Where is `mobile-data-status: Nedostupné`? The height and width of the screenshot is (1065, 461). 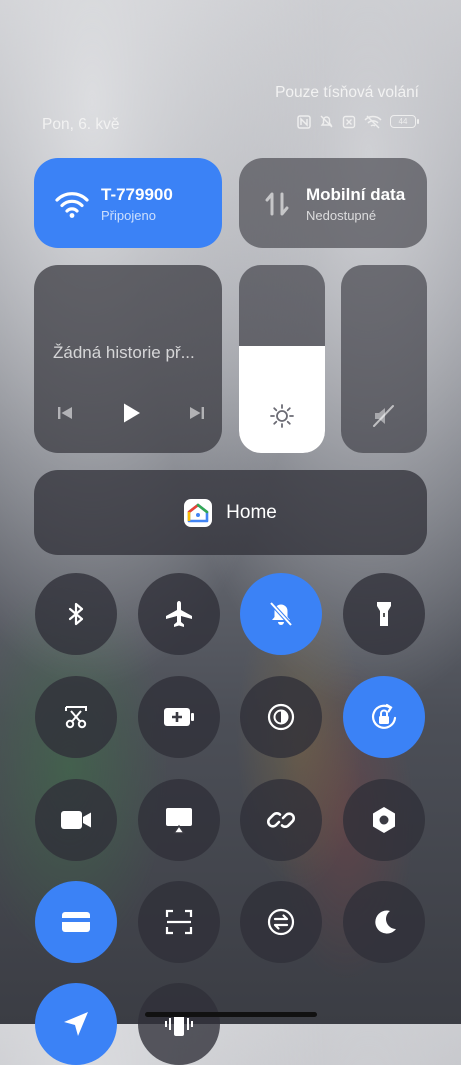
mobile-data-status: Nedostupné is located at coordinates (341, 215).